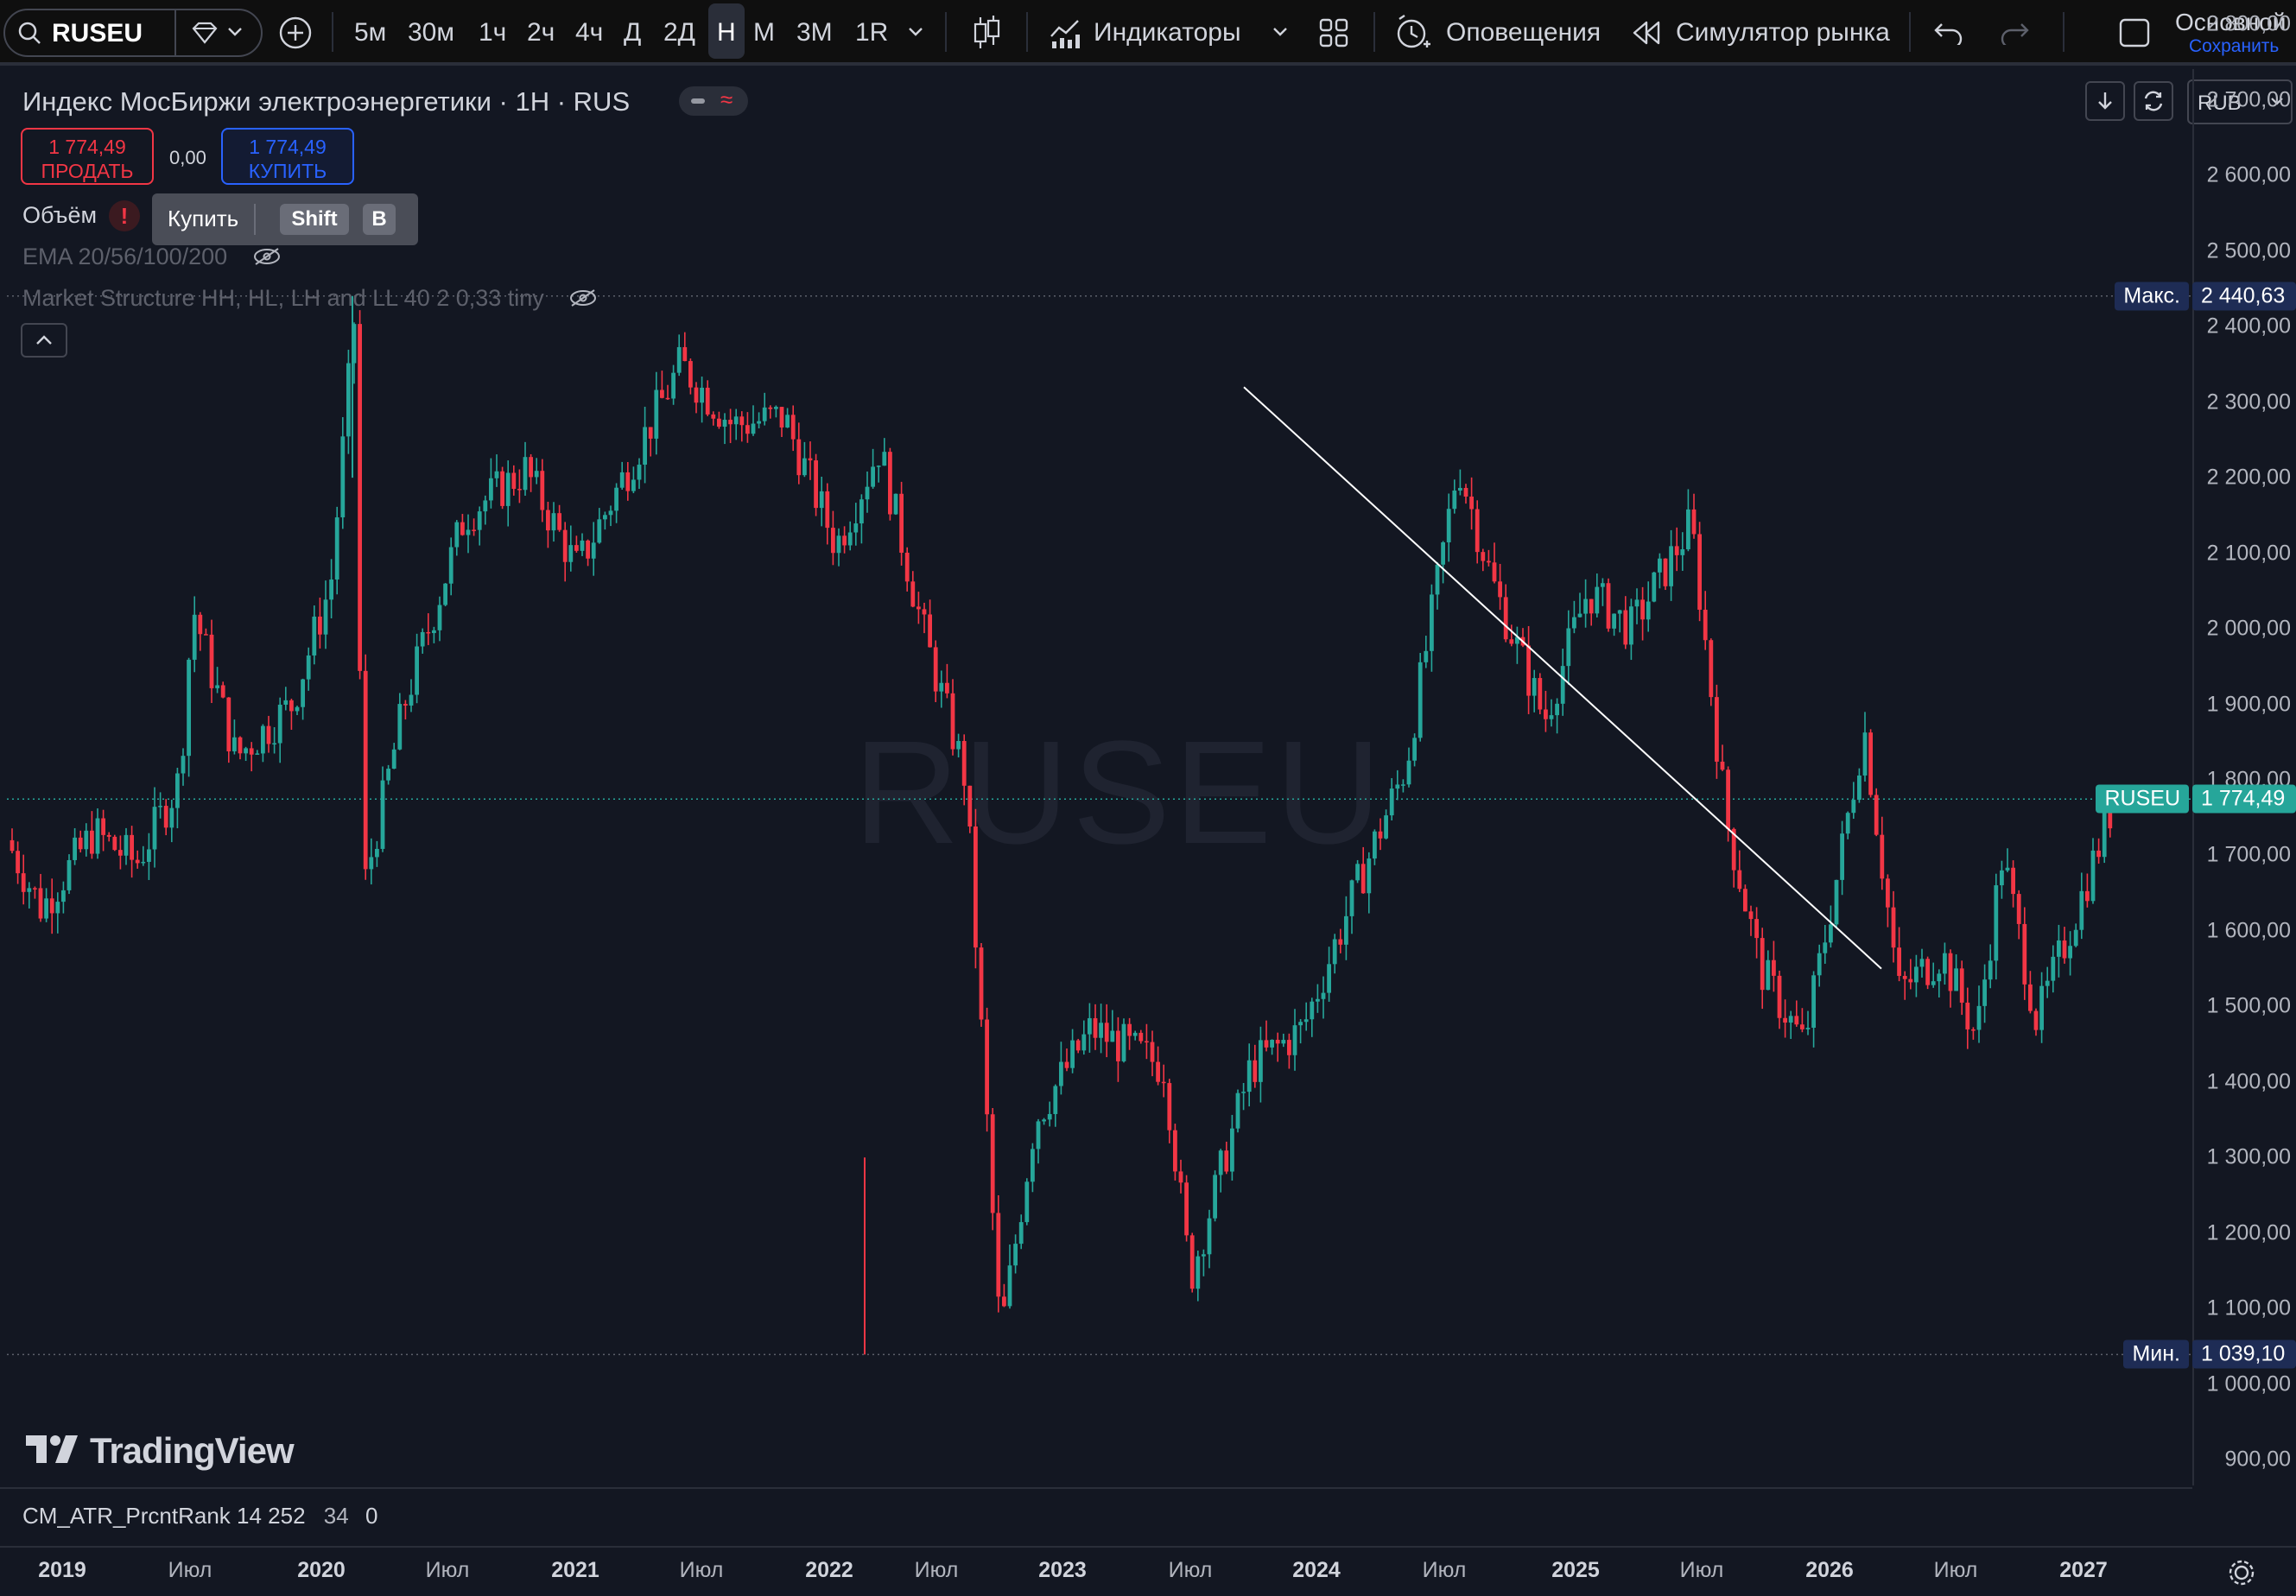  What do you see at coordinates (2153, 101) in the screenshot?
I see `refresh-button` at bounding box center [2153, 101].